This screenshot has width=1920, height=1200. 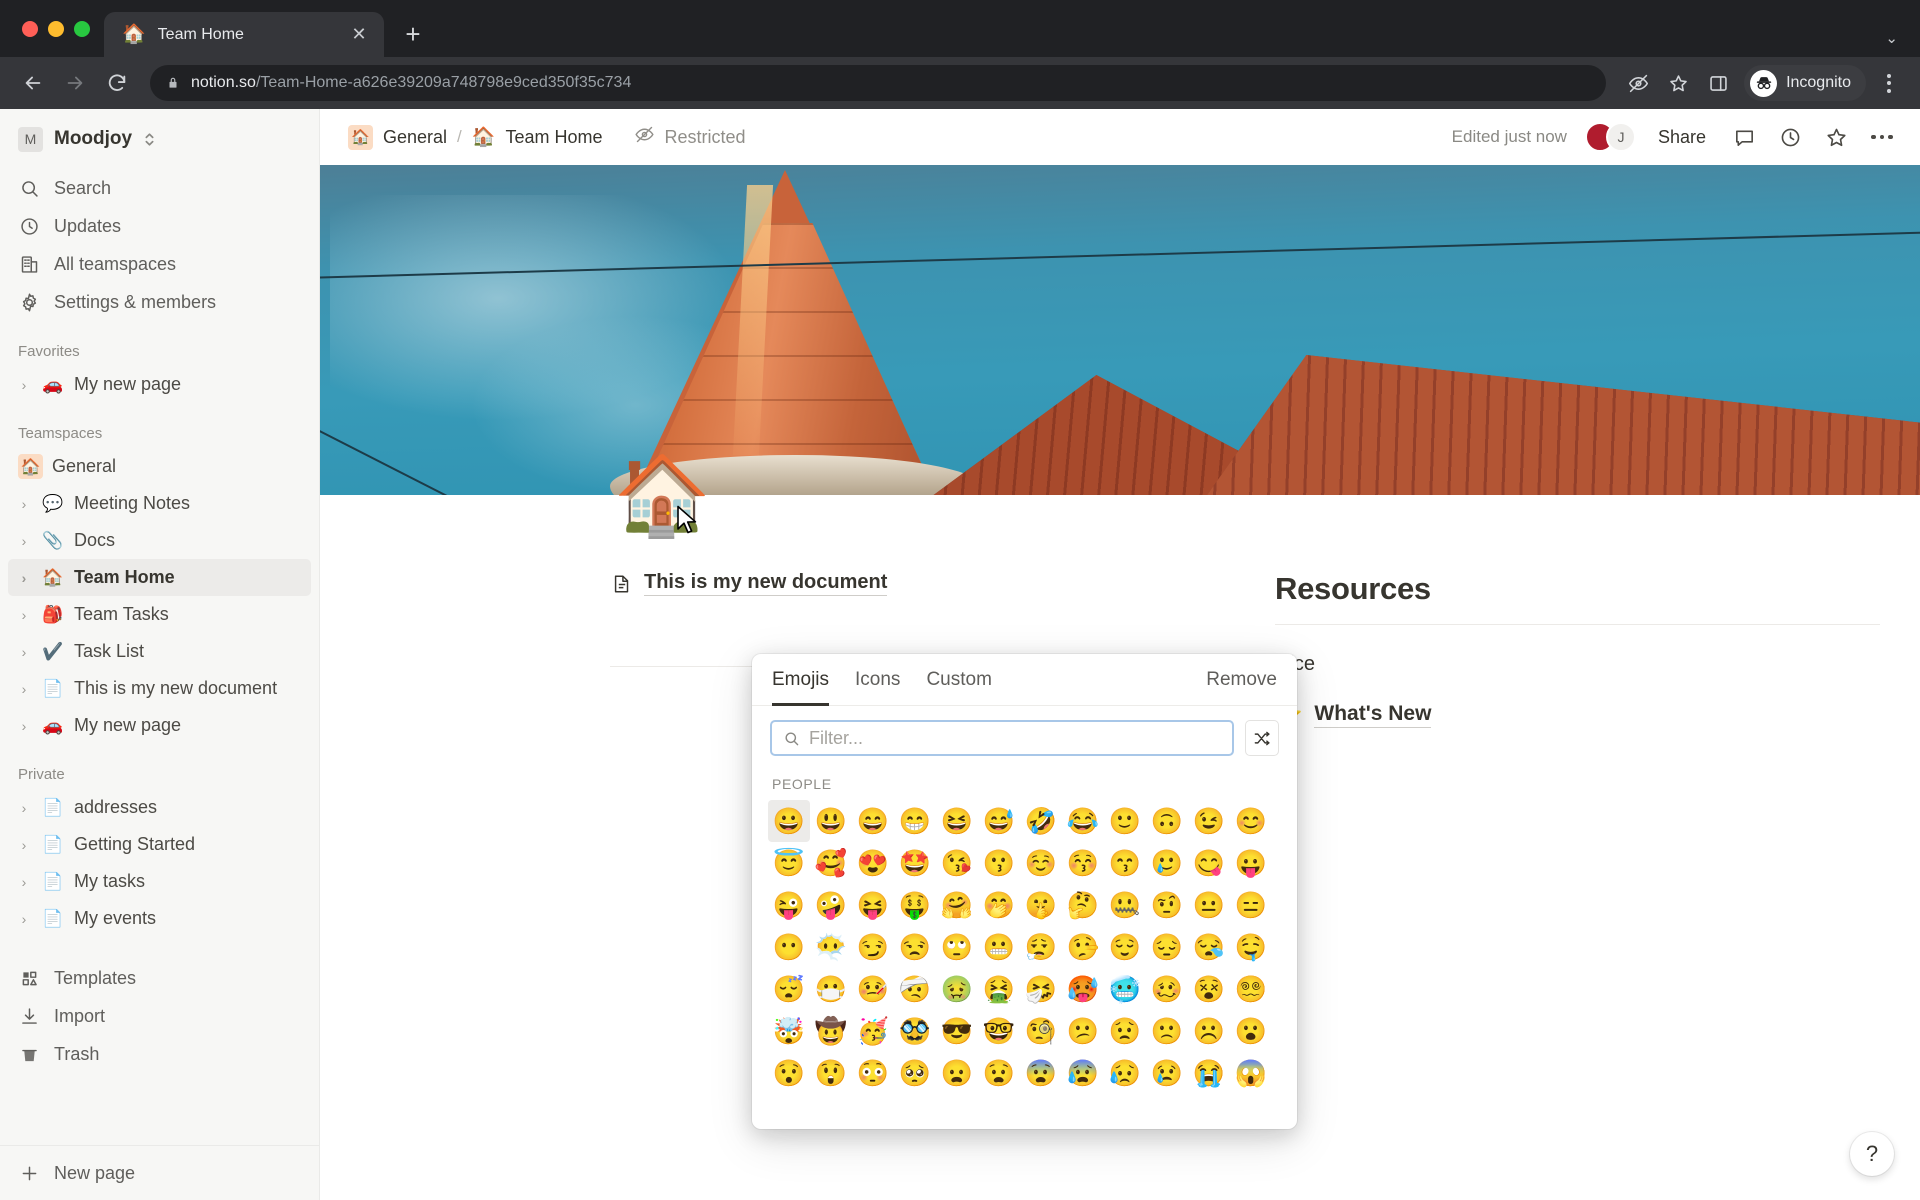 What do you see at coordinates (159, 384) in the screenshot?
I see `sidebar-item-my-new-page-fav: › 🚗 My new page` at bounding box center [159, 384].